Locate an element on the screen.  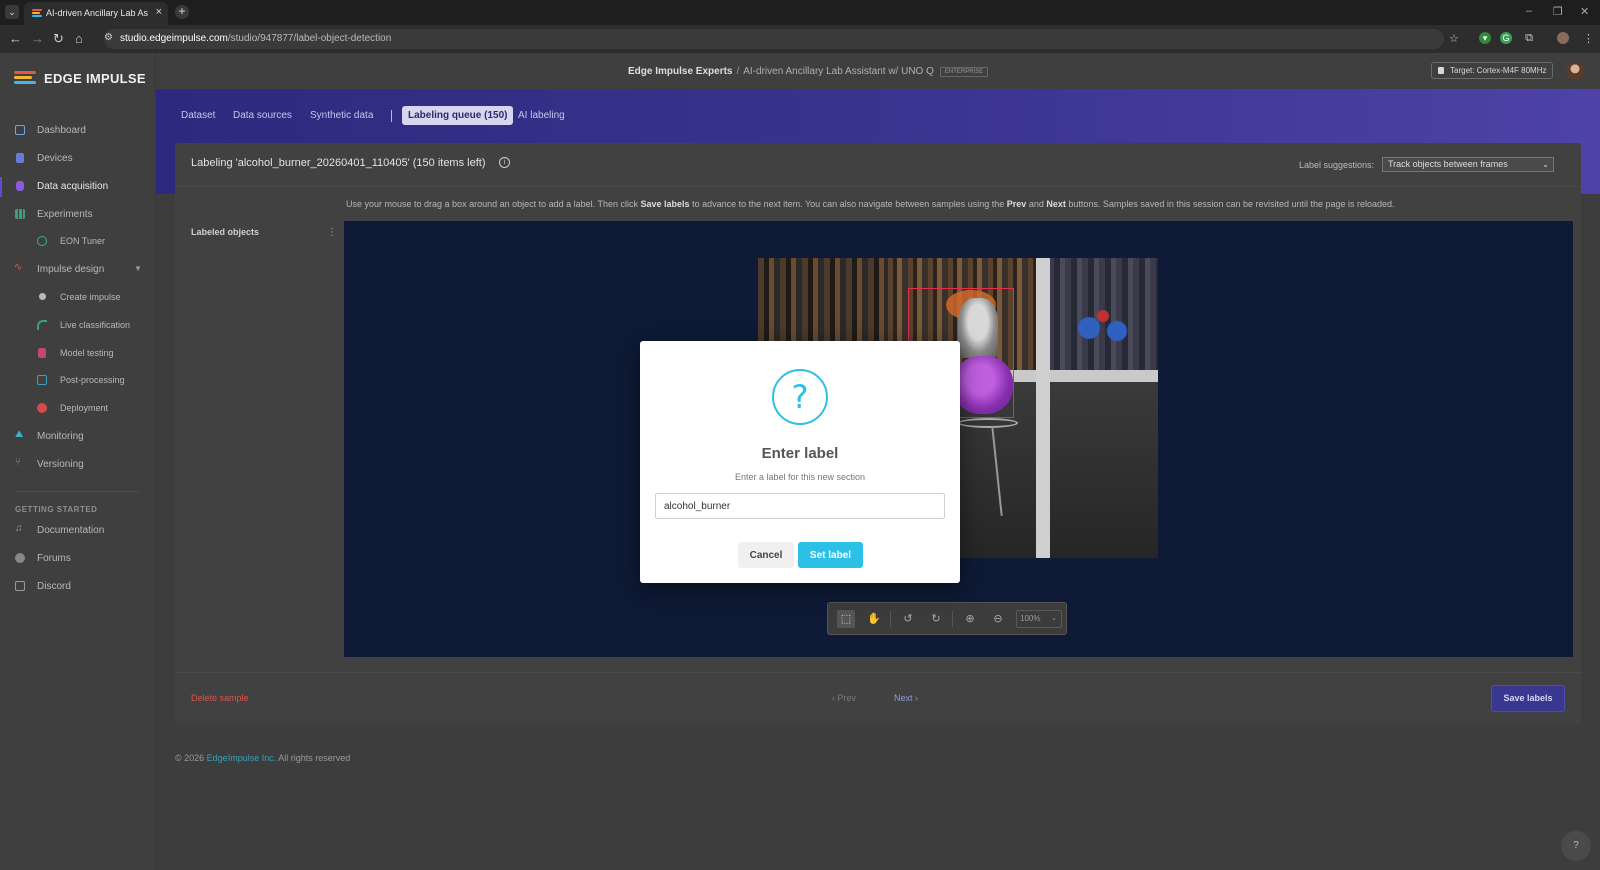
back-icon: ← is located at coordinates (15, 38).